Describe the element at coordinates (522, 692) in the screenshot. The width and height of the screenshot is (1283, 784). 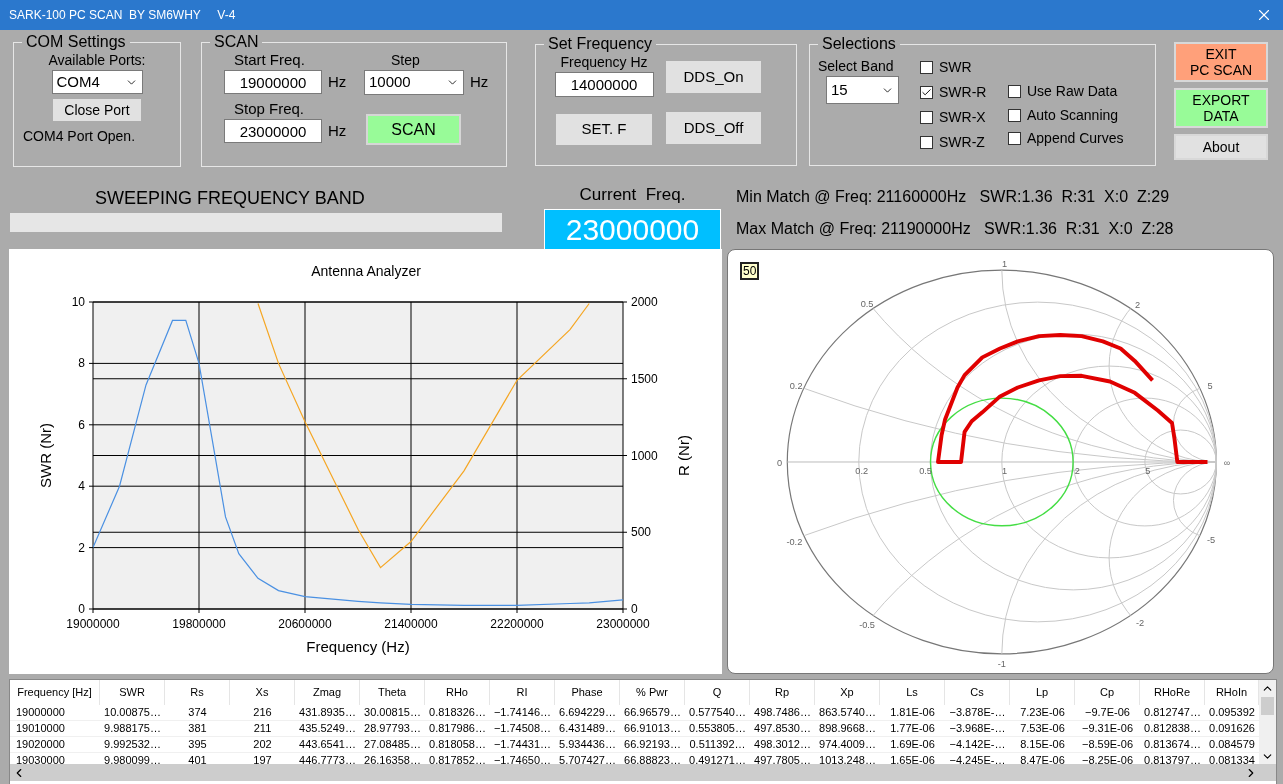
I see `column-header: RI` at that location.